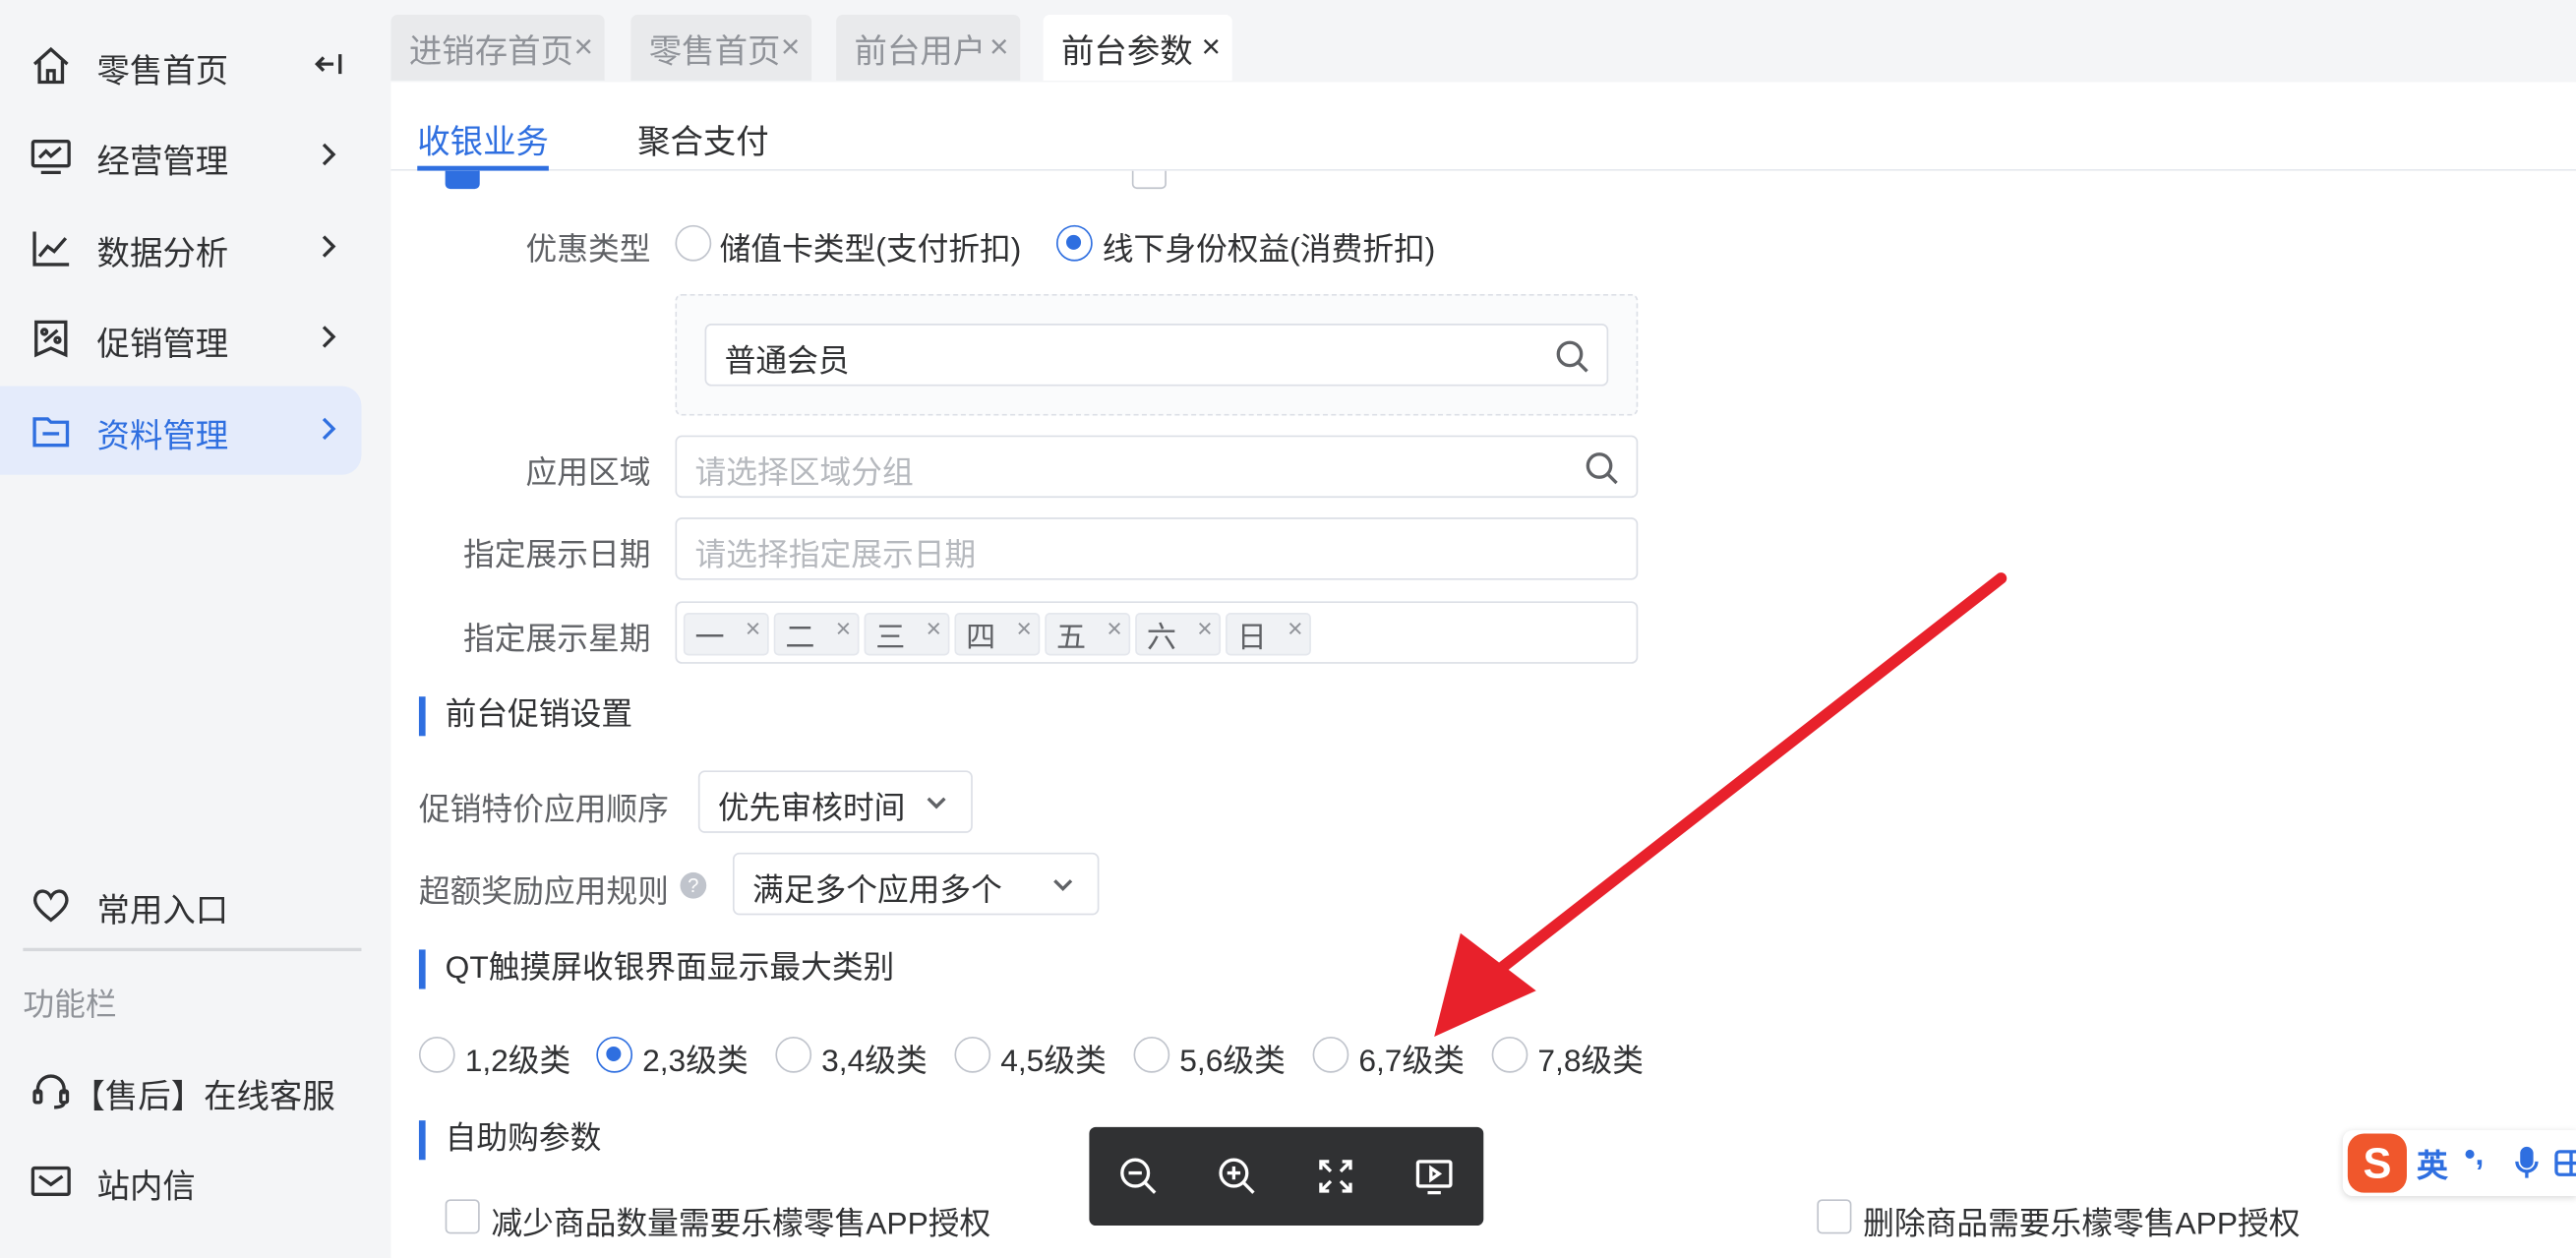 The image size is (2576, 1258). Describe the element at coordinates (1157, 548) in the screenshot. I see `date-input: 请选择指定展示日期` at that location.